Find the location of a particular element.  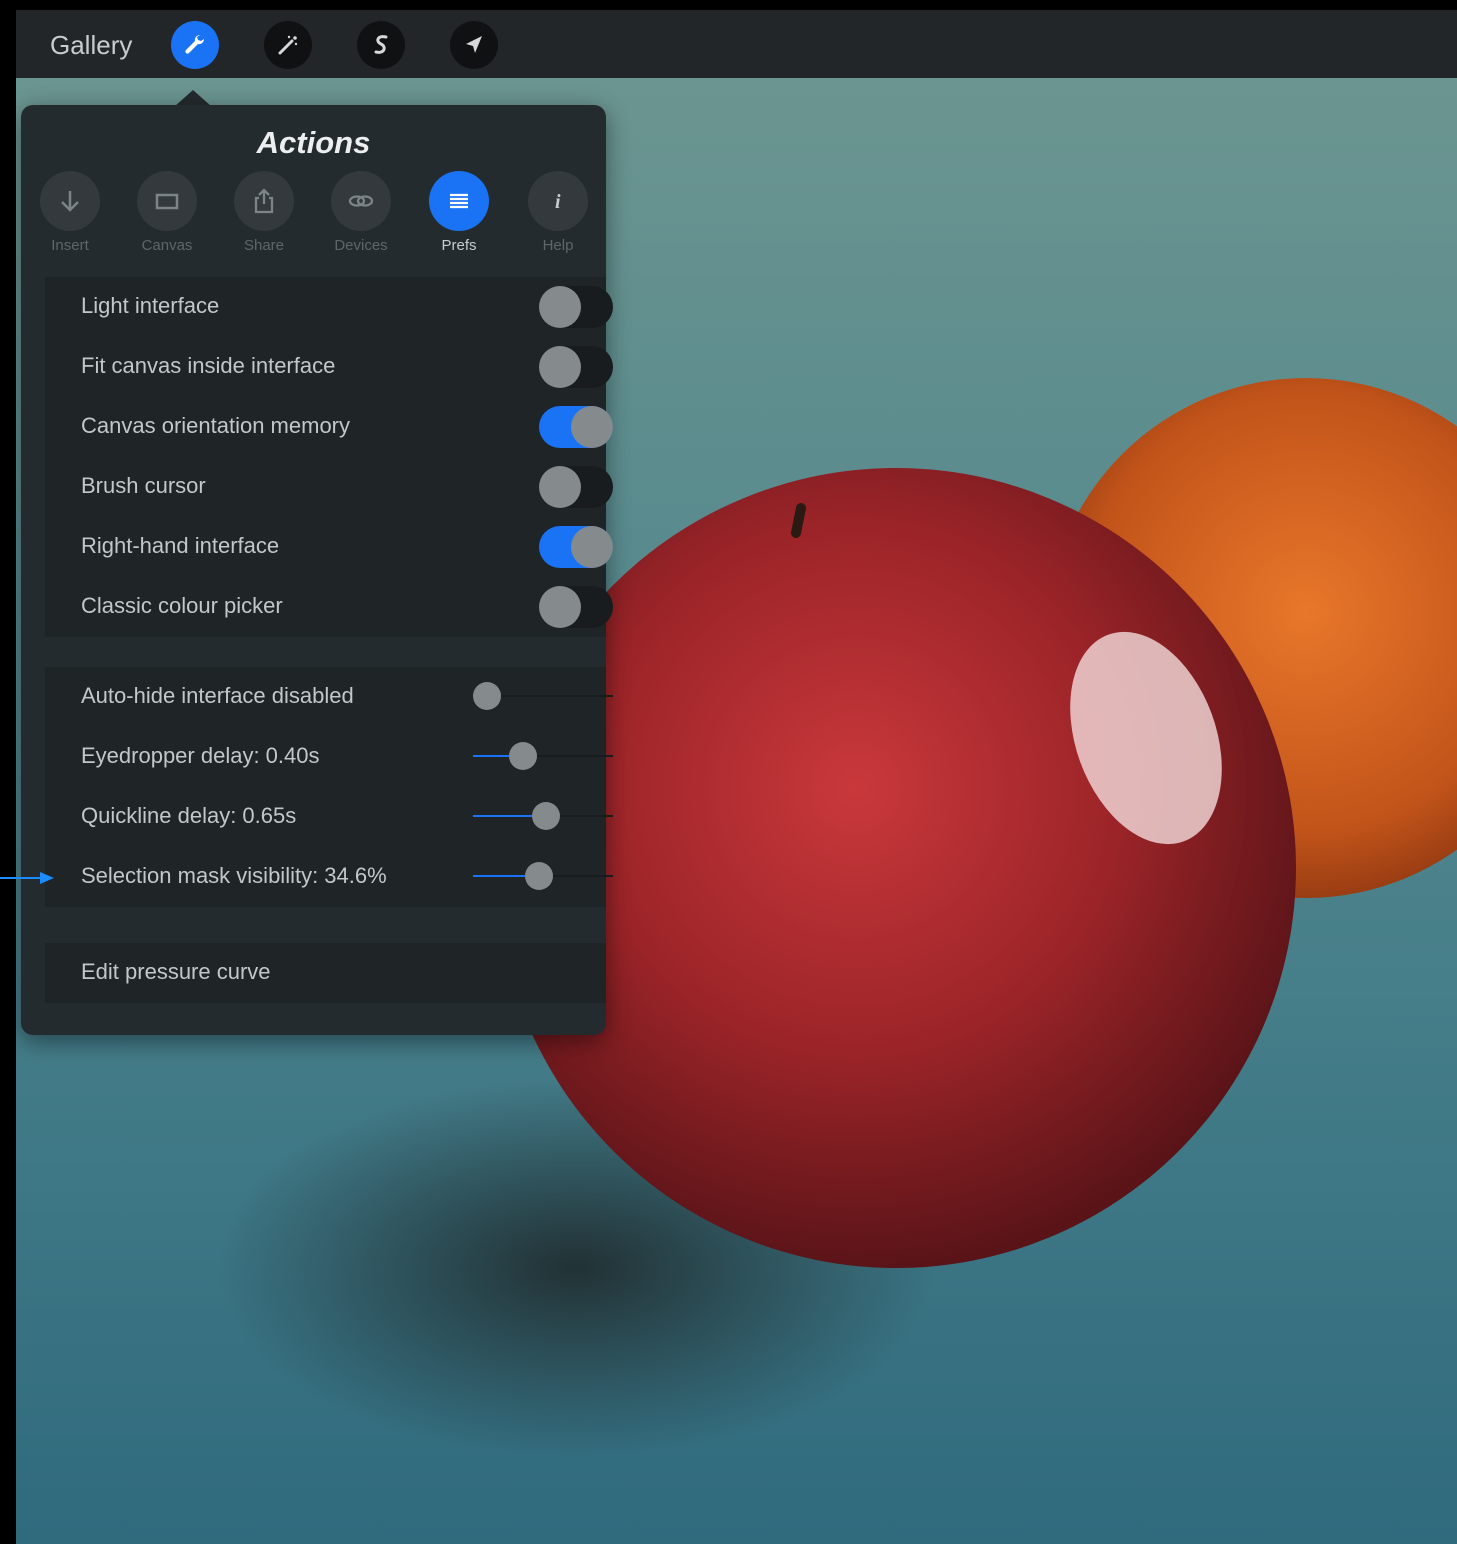

tab-label: Help is located at coordinates (558, 245).